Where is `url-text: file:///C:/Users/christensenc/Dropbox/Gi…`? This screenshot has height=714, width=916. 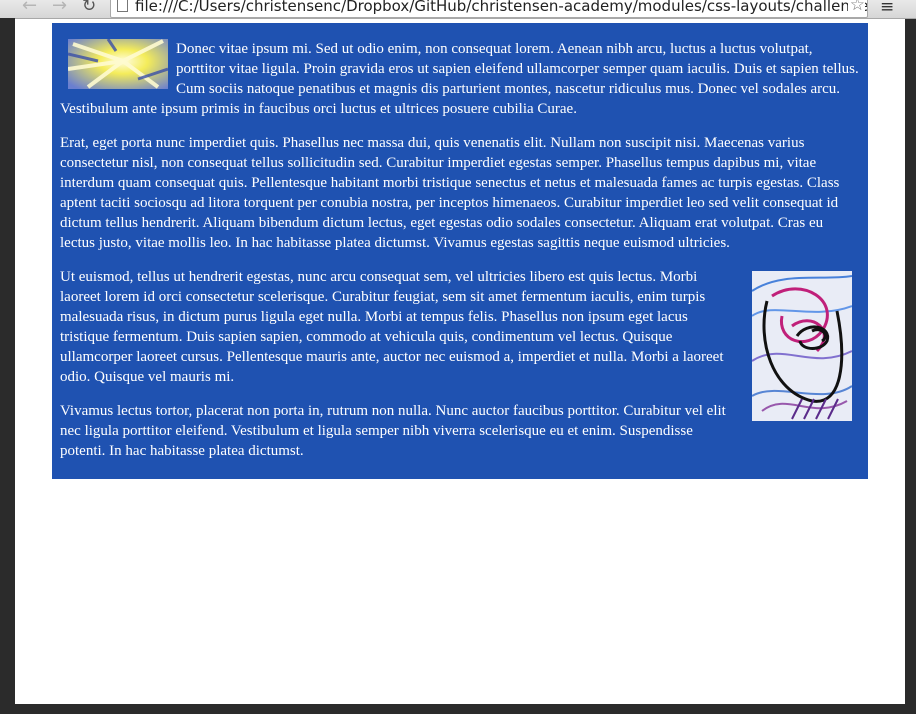
url-text: file:///C:/Users/christensenc/Dropbox/Gi… is located at coordinates (501, 7).